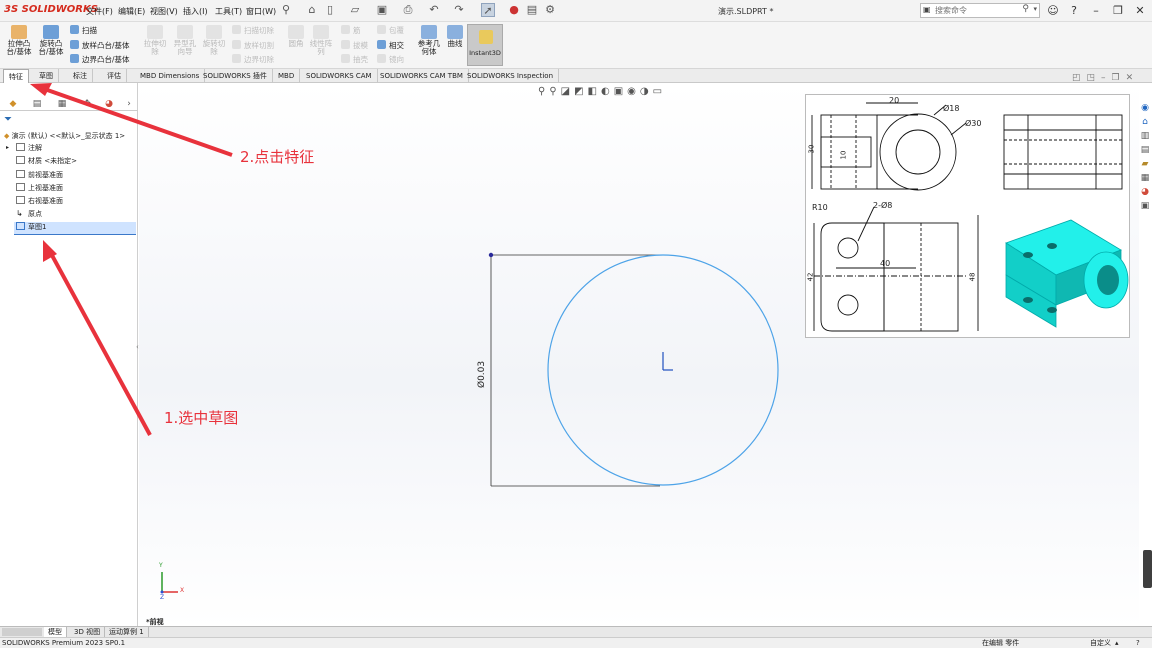 The width and height of the screenshot is (1152, 648). I want to click on bottom-tabs: 模型 3D 视图 运动算例 1, so click(576, 631).